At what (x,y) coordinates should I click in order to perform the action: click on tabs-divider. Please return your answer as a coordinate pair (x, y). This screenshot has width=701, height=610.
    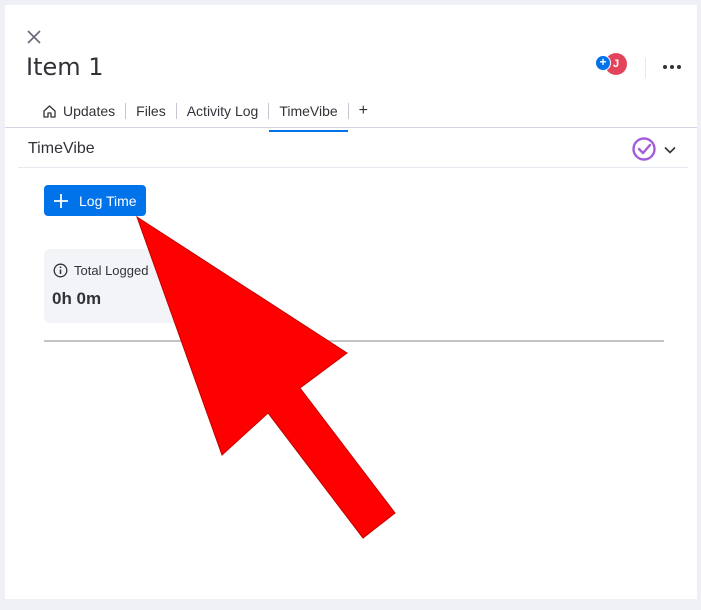
    Looking at the image, I should click on (351, 127).